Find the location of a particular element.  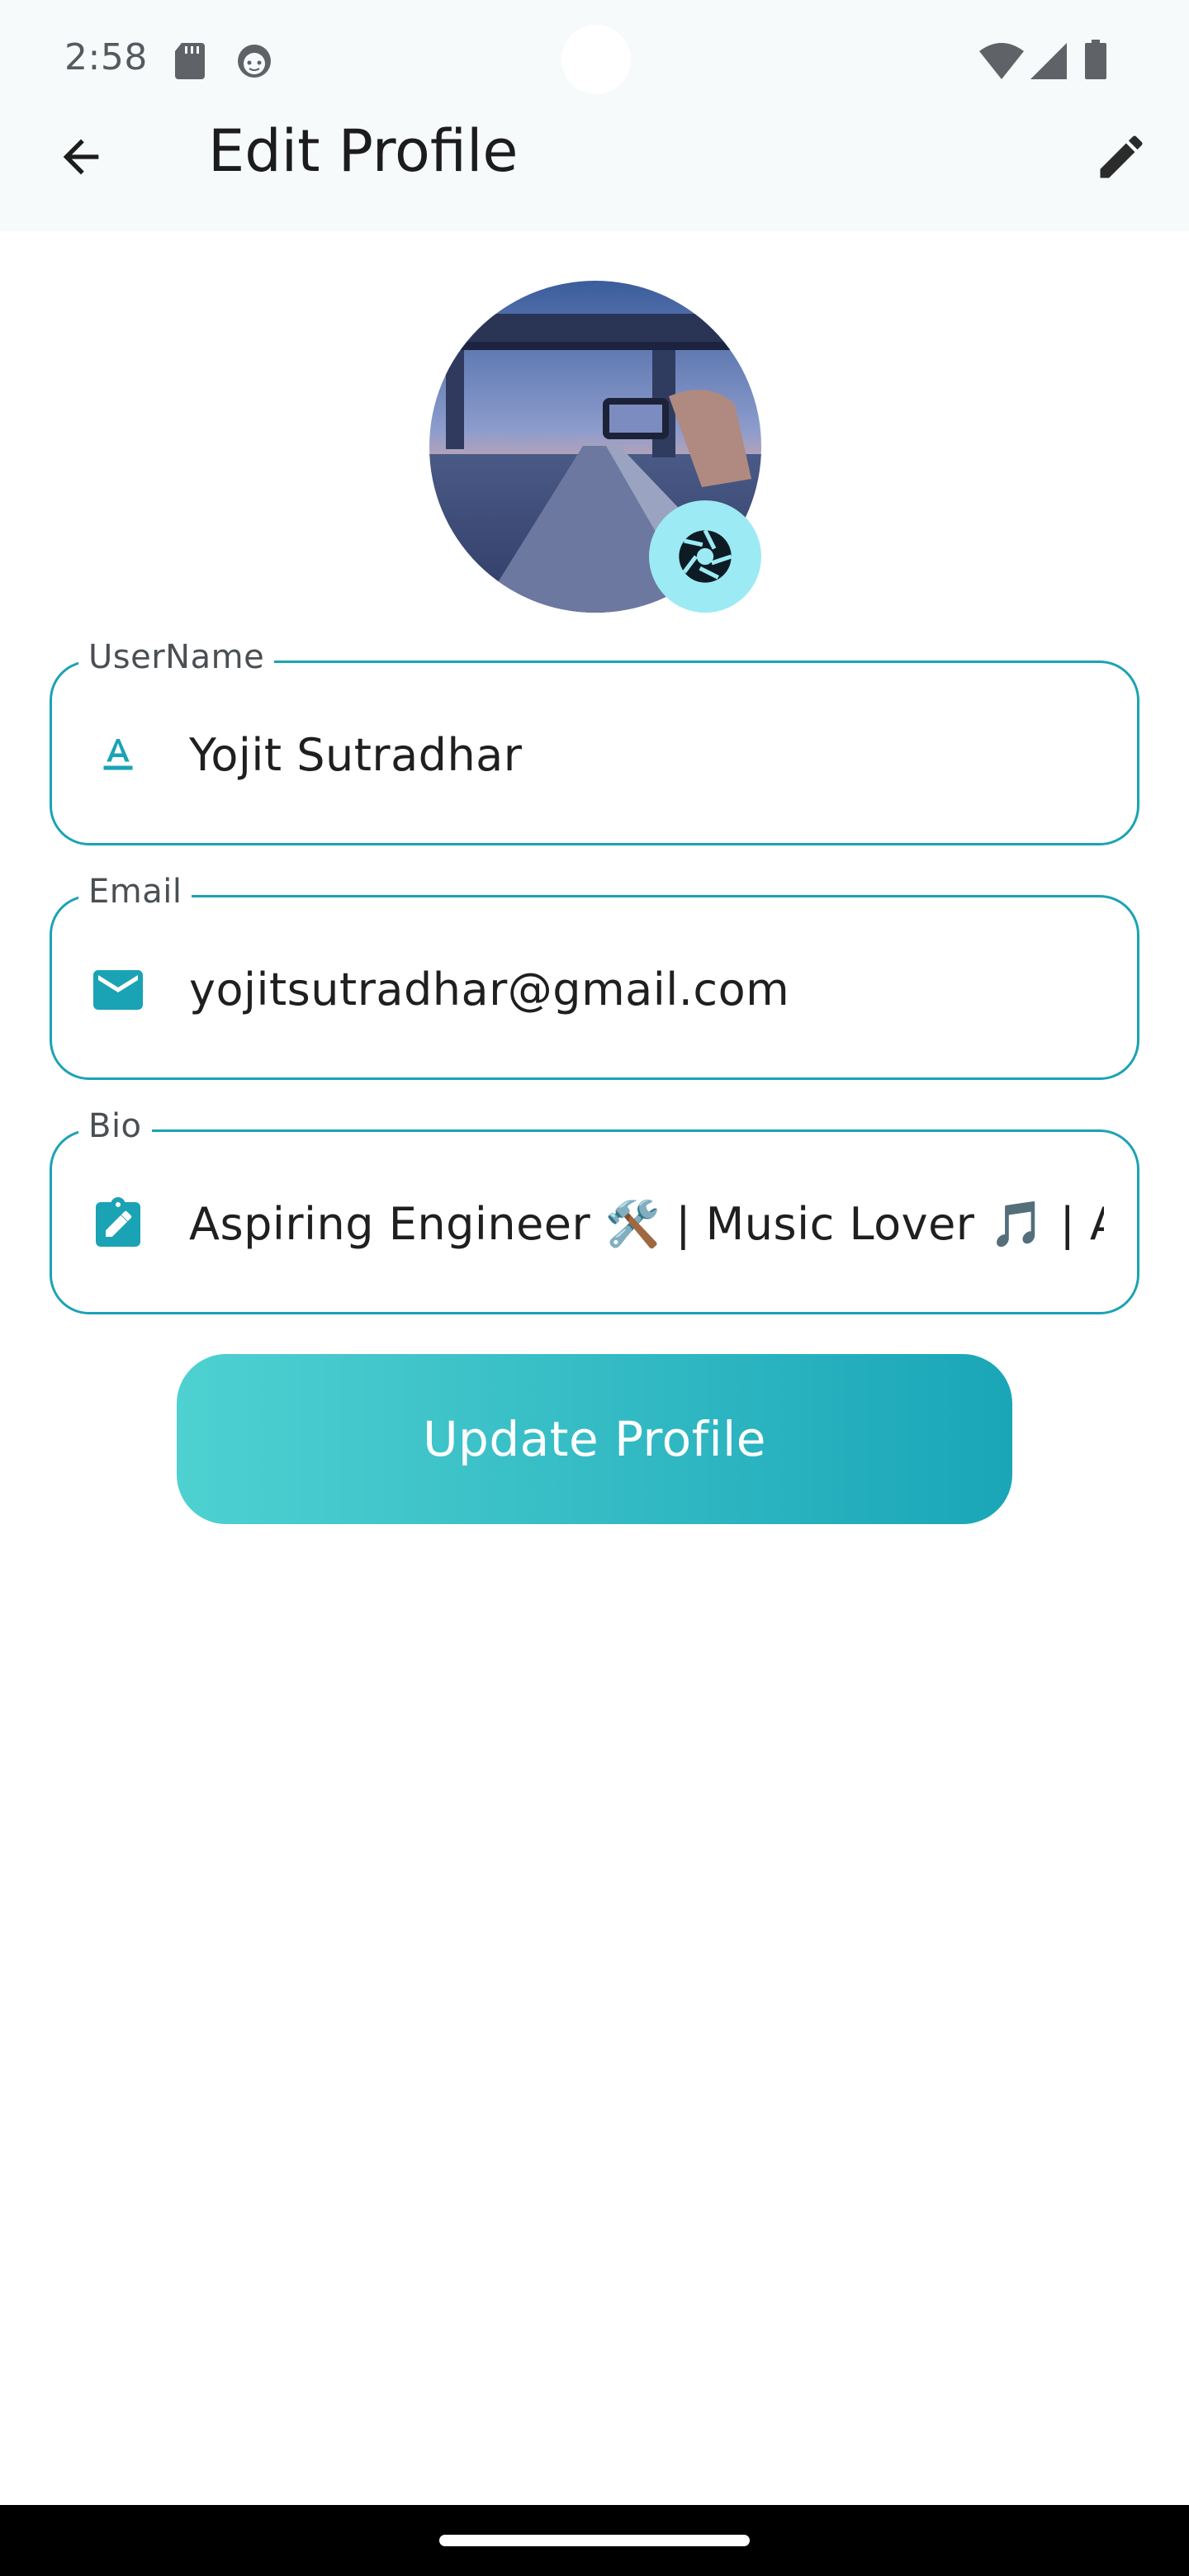

pencil-icon is located at coordinates (1121, 156).